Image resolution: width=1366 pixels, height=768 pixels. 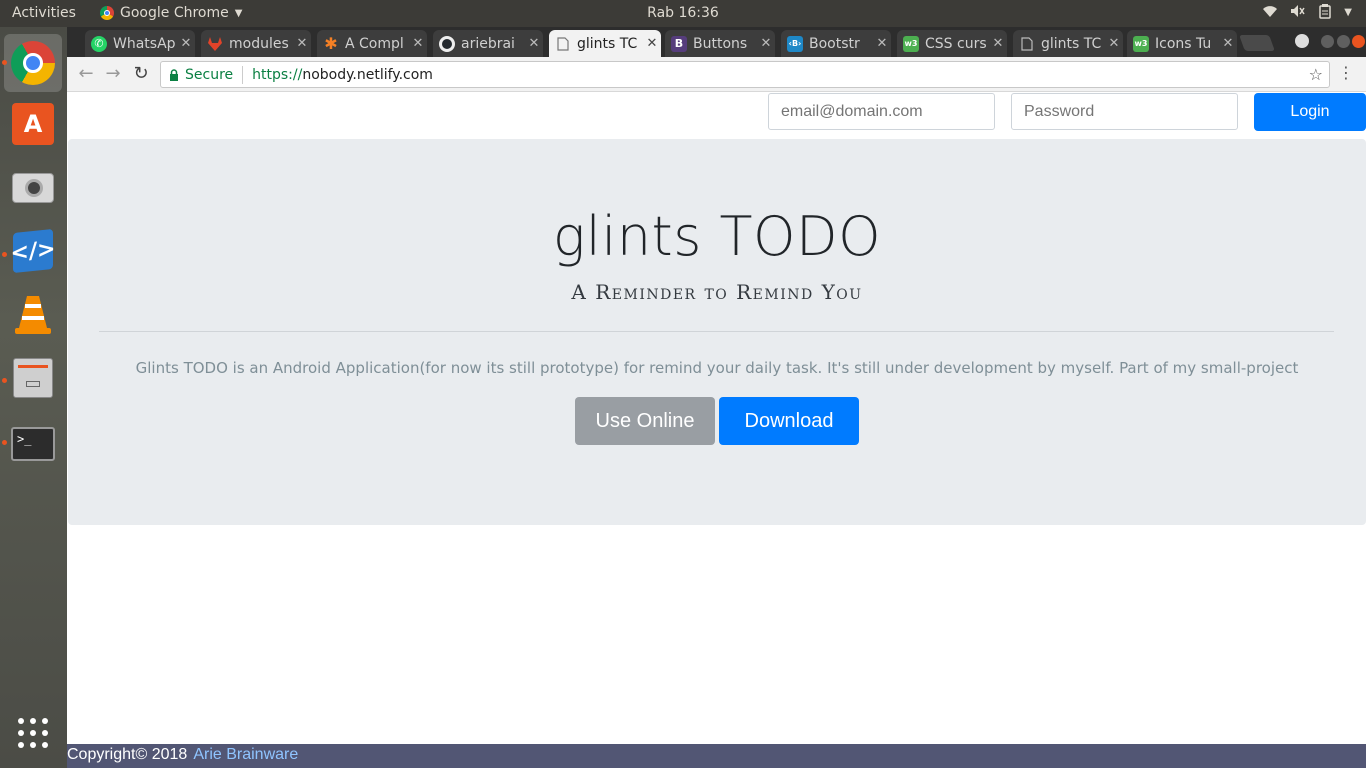 I want to click on divider, so click(x=243, y=74).